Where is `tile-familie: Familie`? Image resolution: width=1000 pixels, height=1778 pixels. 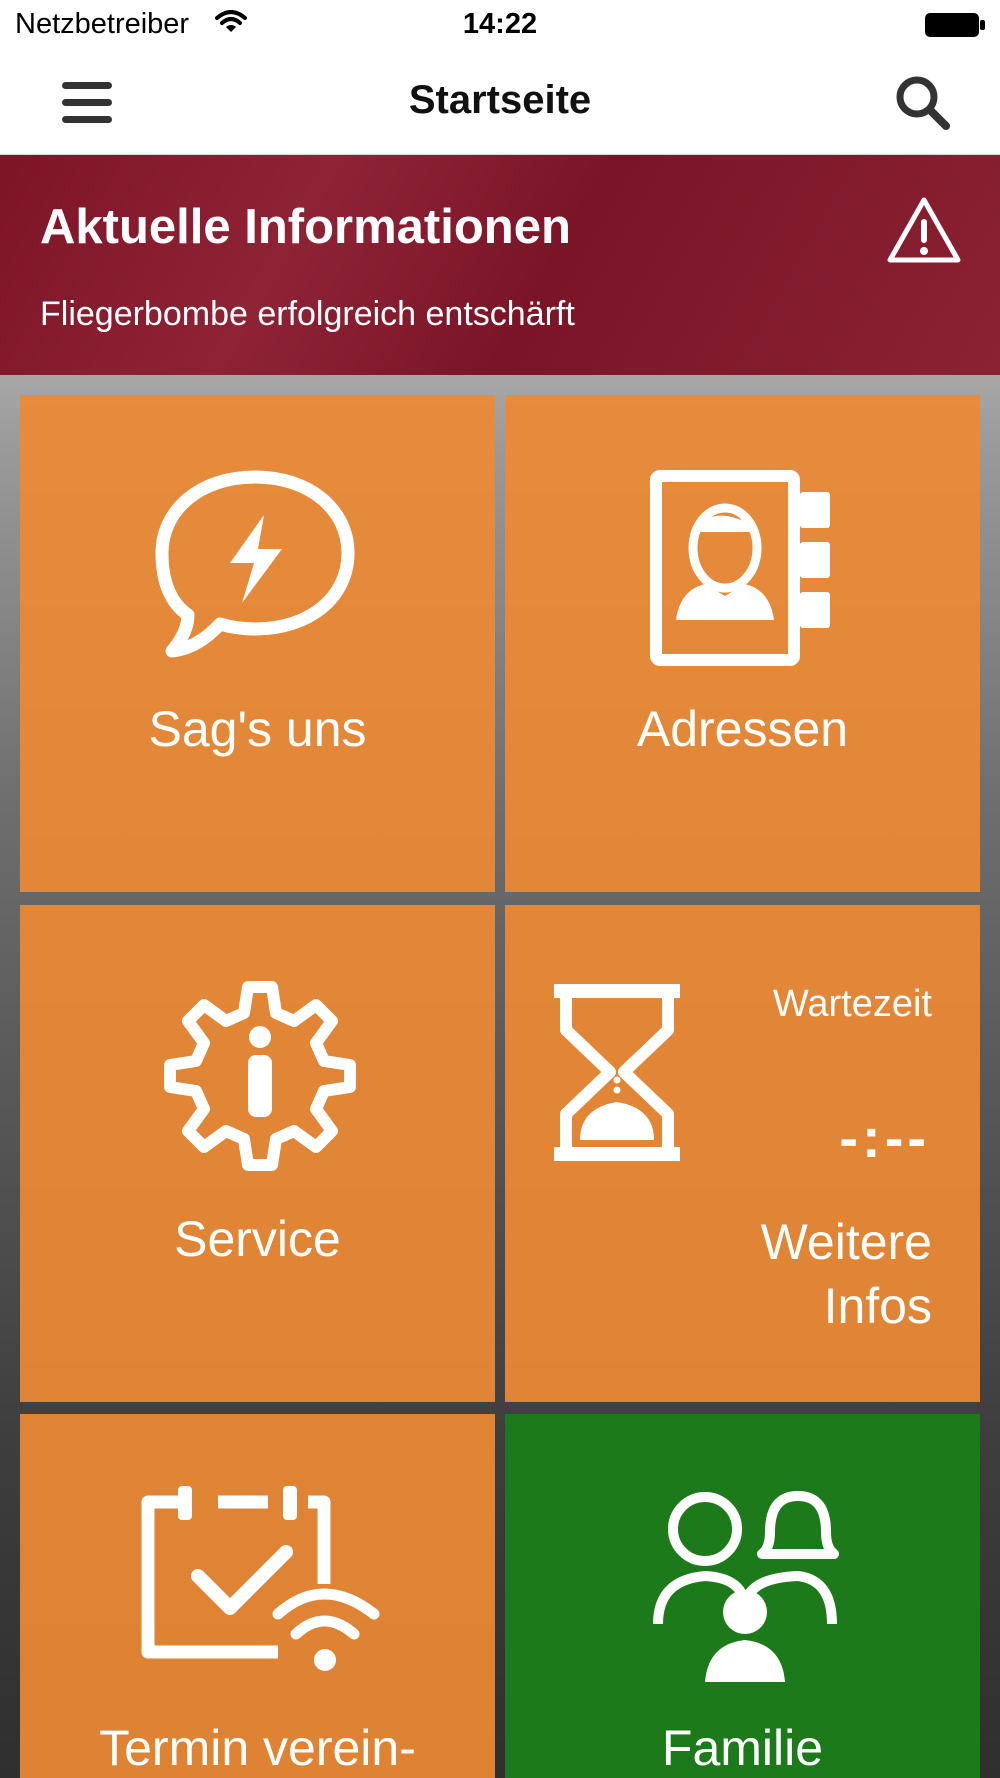
tile-familie: Familie is located at coordinates (742, 1596).